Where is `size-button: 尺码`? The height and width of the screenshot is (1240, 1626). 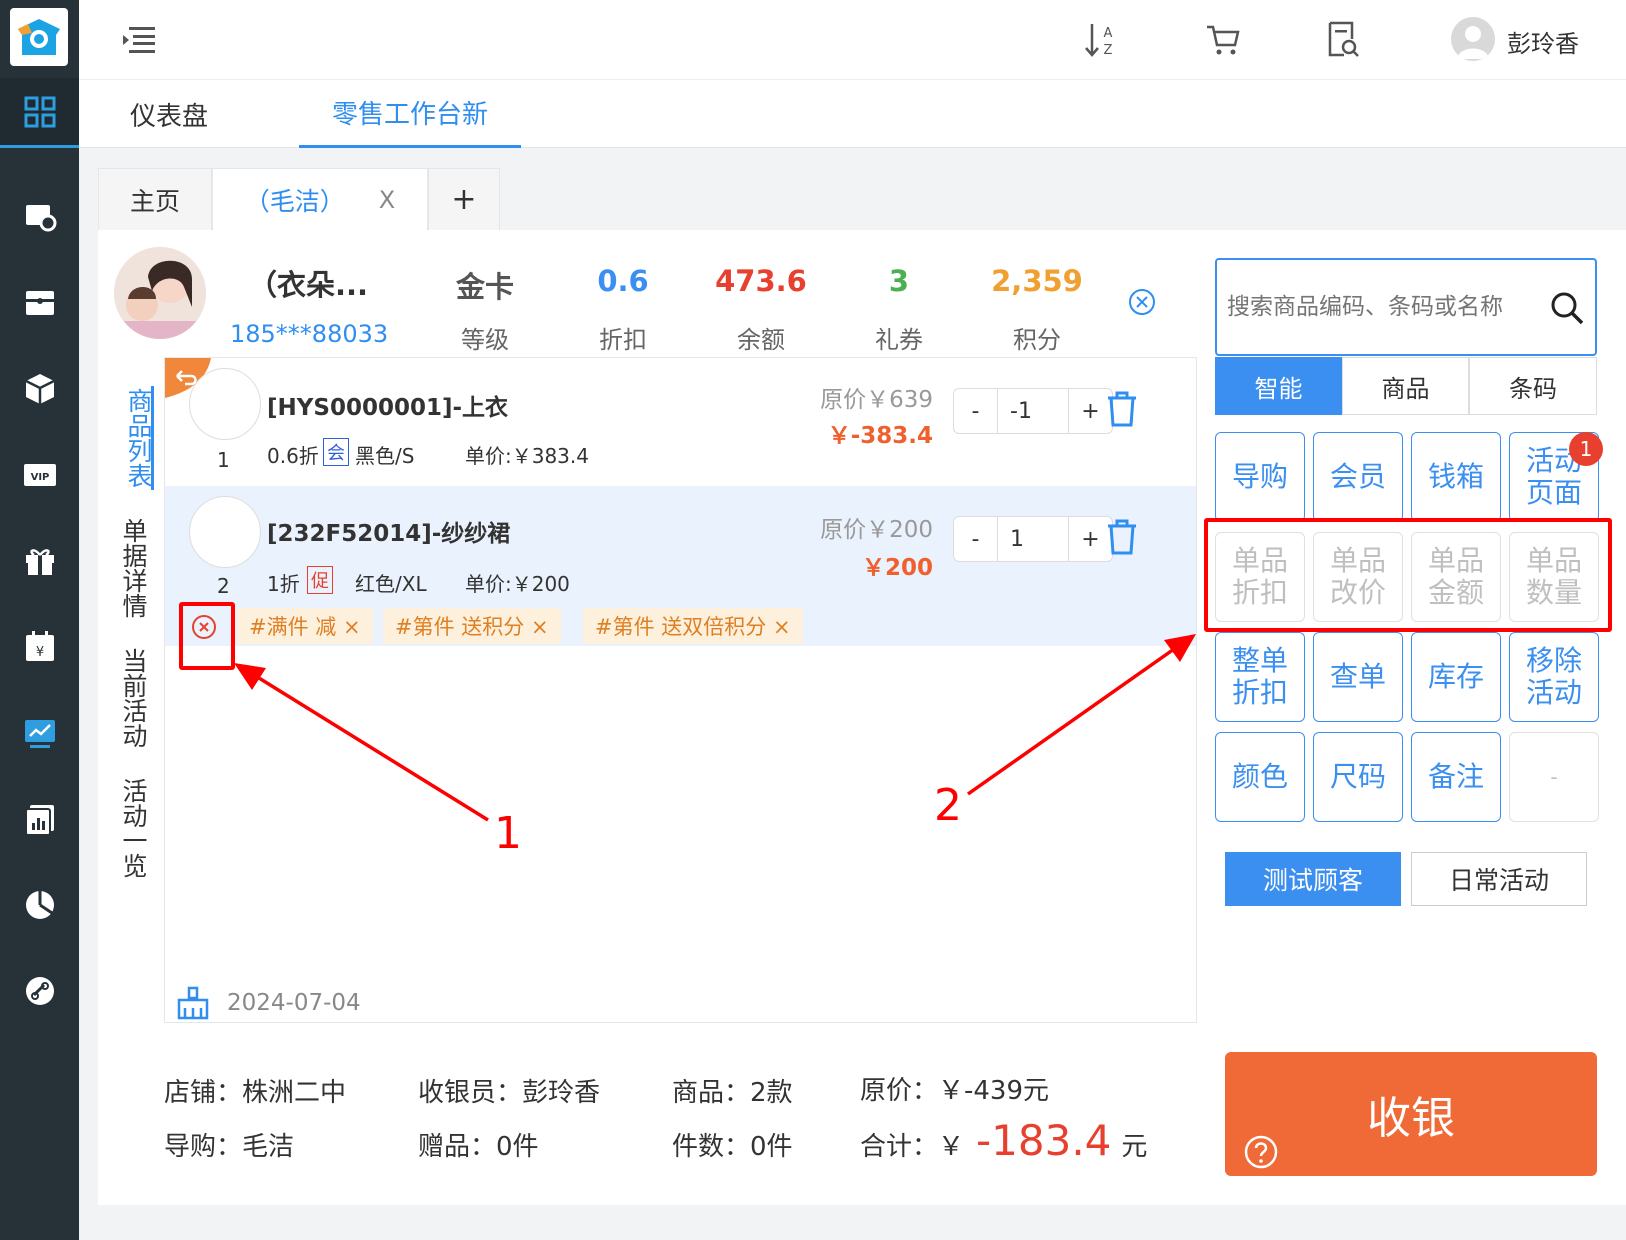
size-button: 尺码 is located at coordinates (1358, 777).